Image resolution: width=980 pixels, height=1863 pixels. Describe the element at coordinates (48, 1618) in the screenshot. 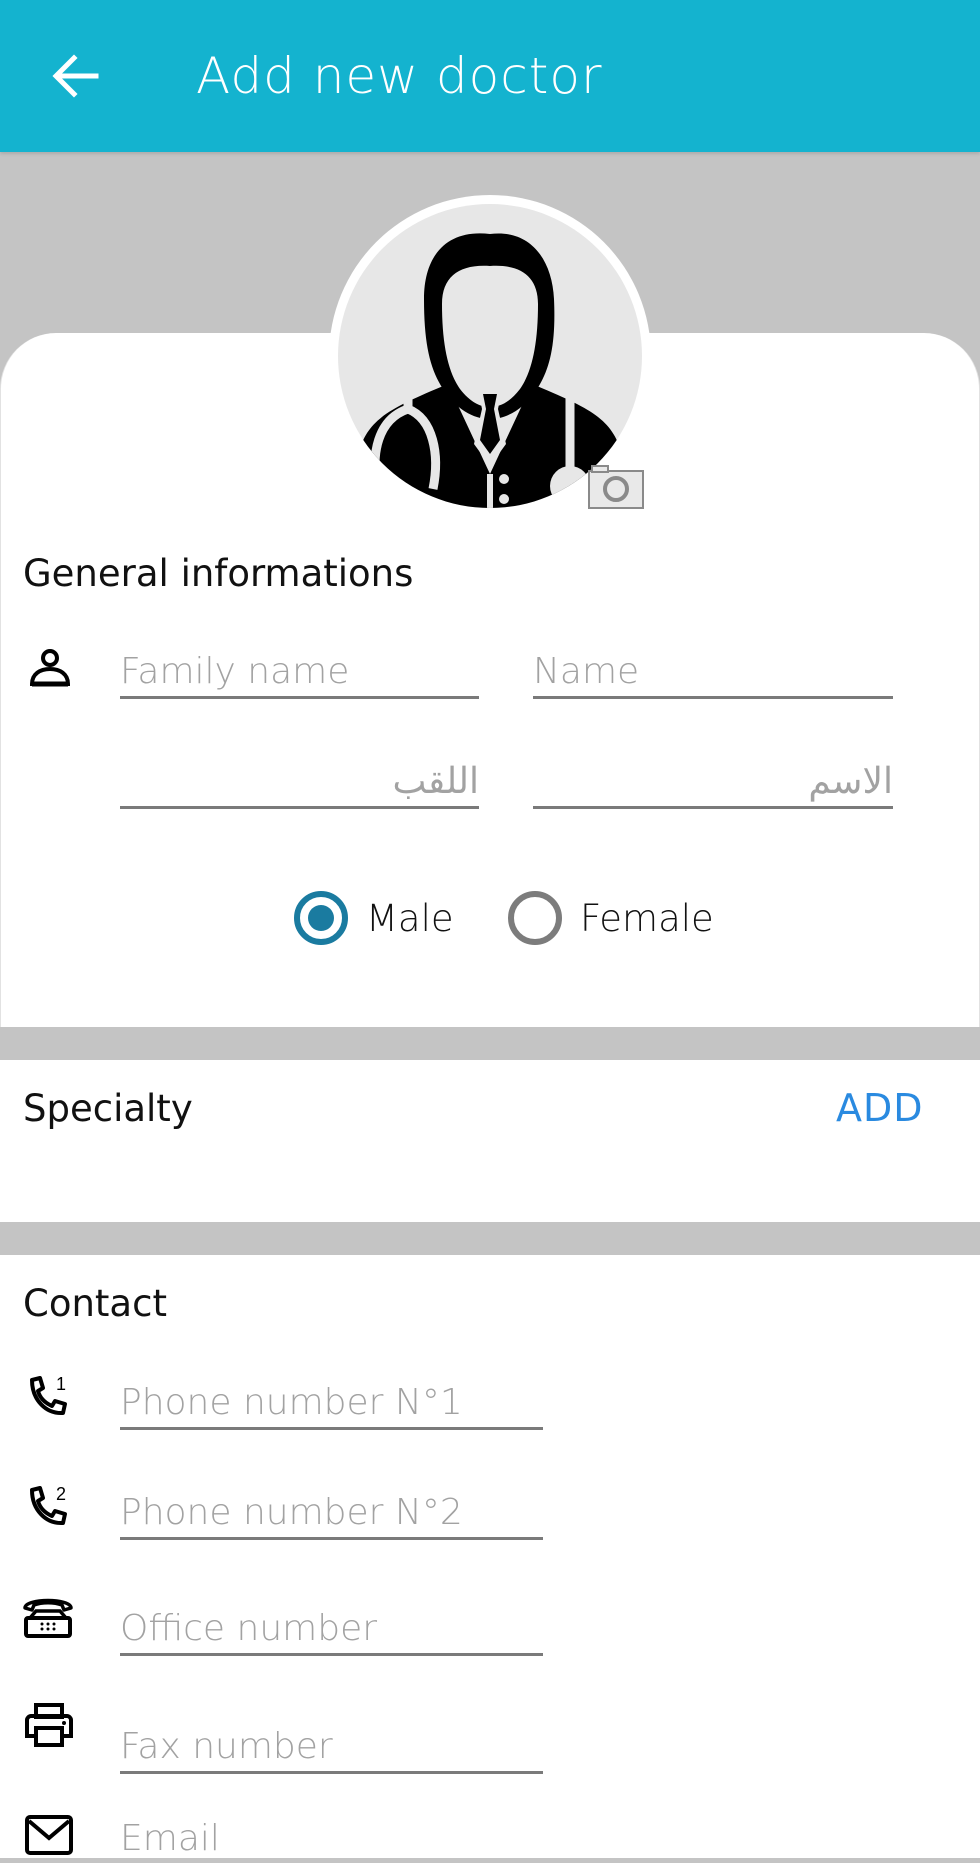

I see `office-phone-icon` at that location.